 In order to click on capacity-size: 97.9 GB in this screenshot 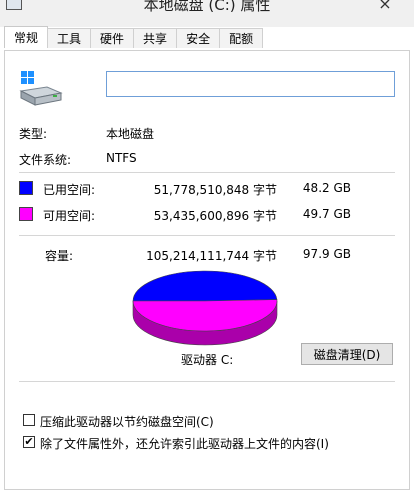, I will do `click(326, 254)`.